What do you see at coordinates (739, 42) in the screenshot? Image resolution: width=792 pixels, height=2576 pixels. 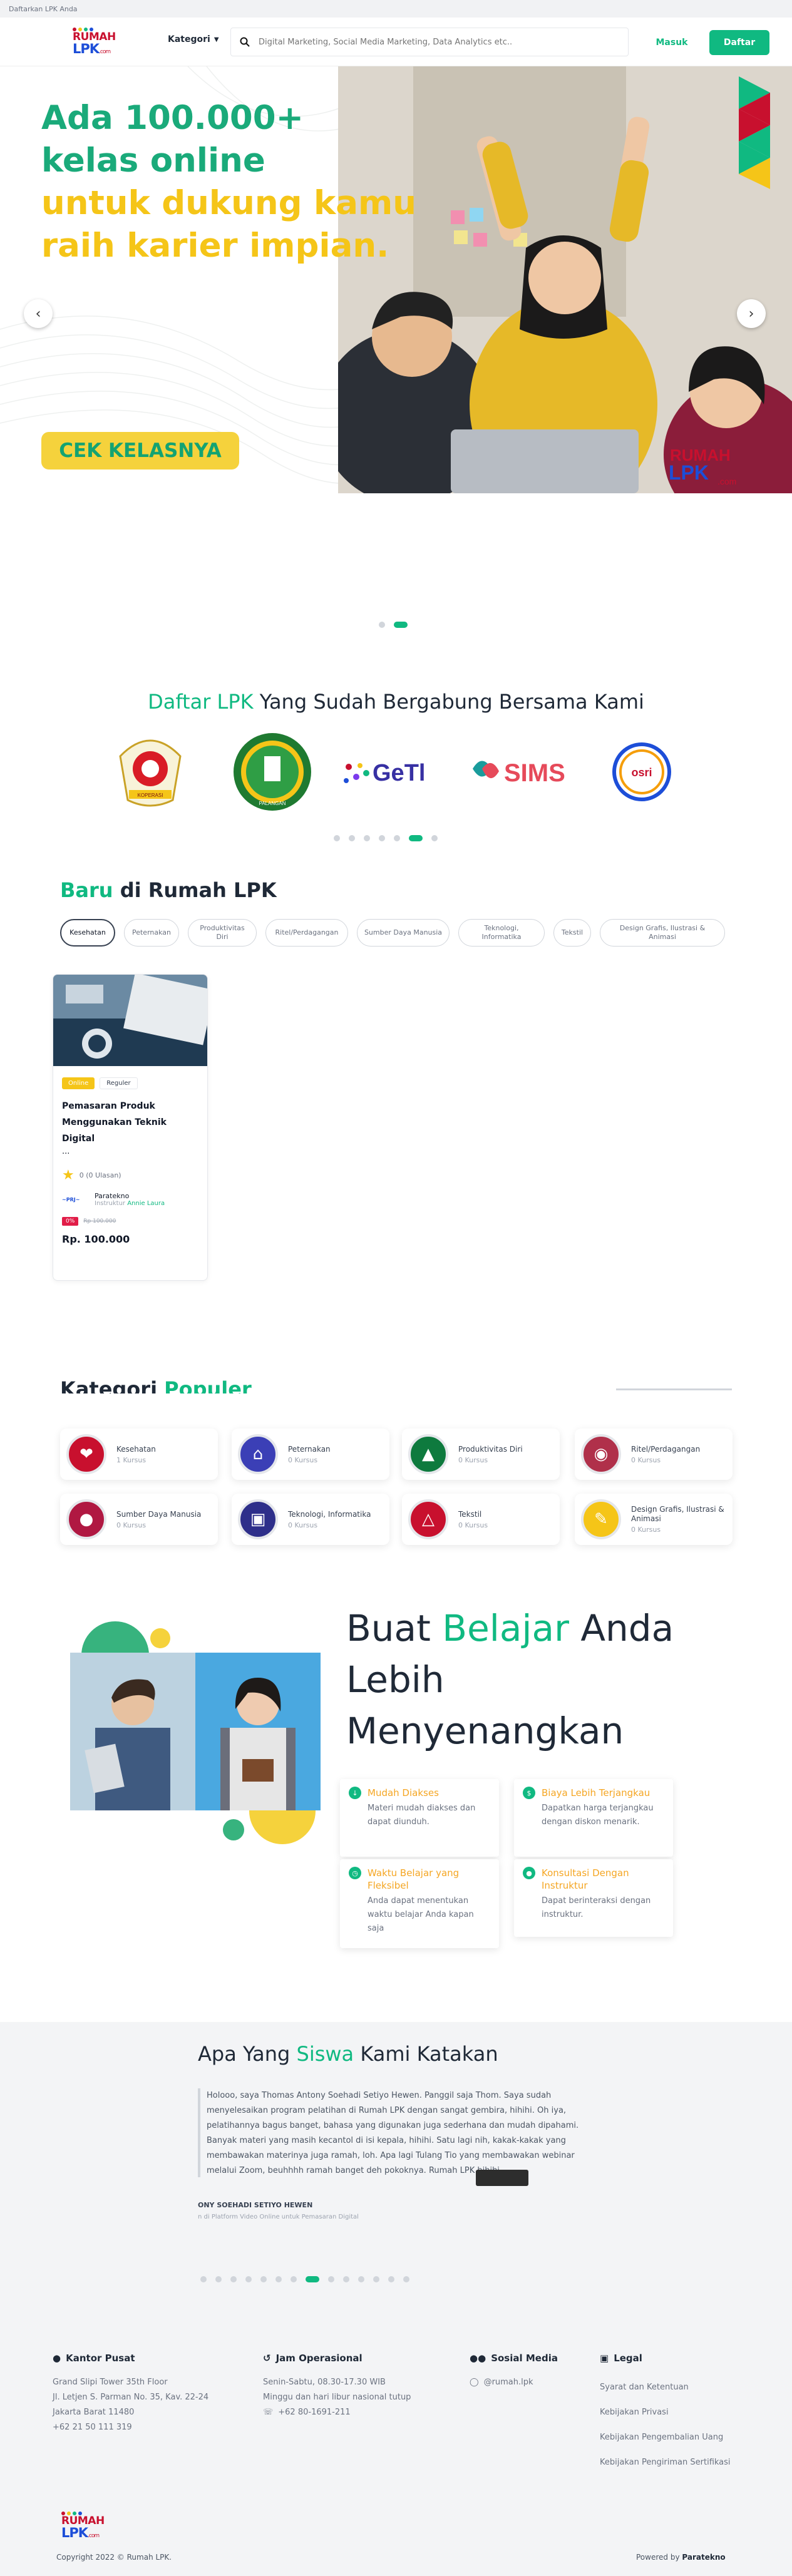 I see `register-button: Daftar` at bounding box center [739, 42].